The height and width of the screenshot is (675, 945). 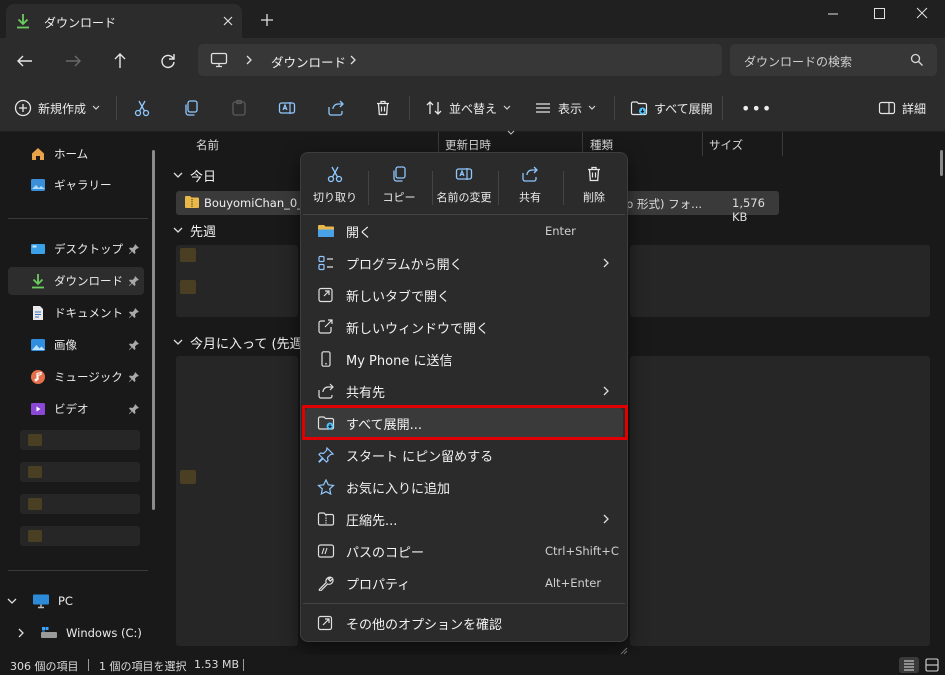 I want to click on menu-item-add-favorites: お気に入りに追加, so click(x=464, y=487).